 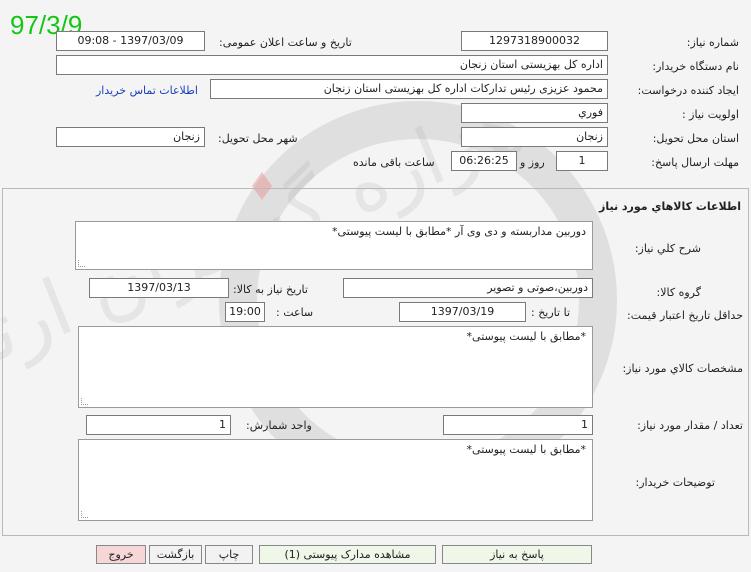 I want to click on need-number-field: 1297318900032, so click(x=534, y=41).